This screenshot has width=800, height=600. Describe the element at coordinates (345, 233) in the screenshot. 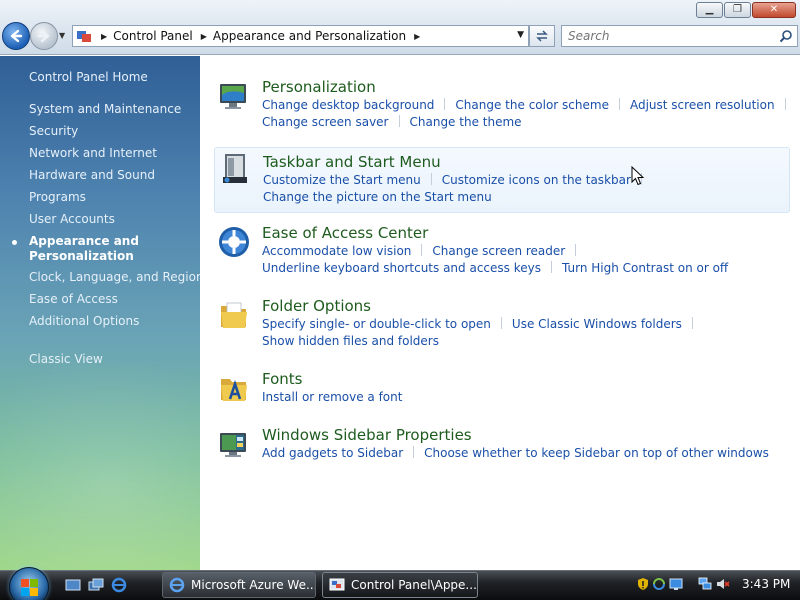

I see `category-title: Ease of Access Center` at that location.